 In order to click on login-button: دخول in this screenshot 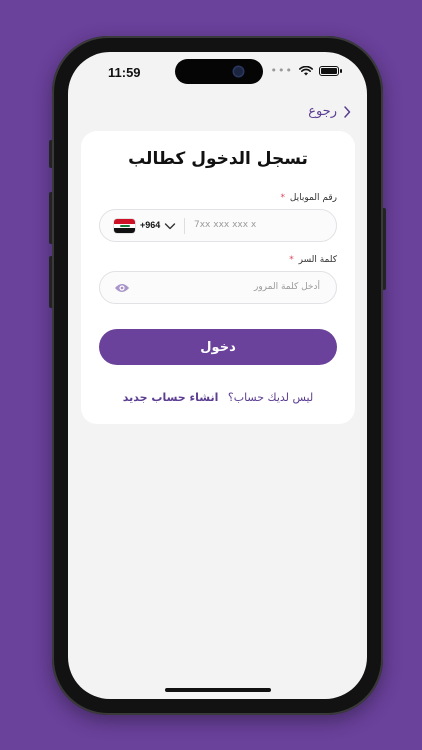, I will do `click(218, 347)`.